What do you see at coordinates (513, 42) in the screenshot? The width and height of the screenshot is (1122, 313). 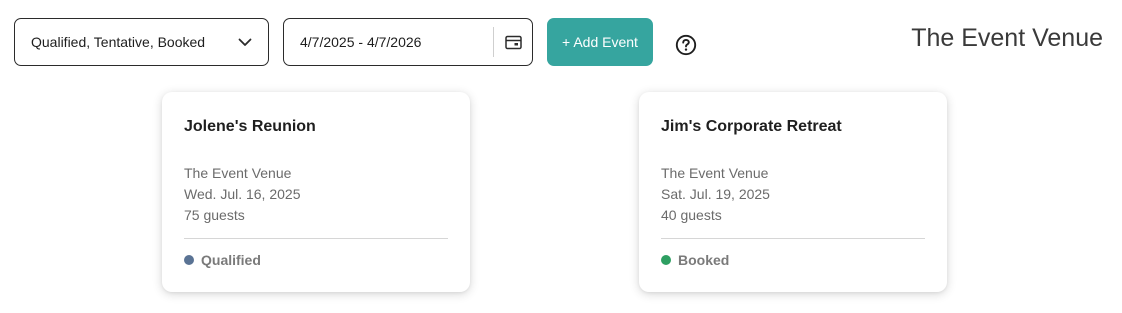 I see `calendar-icon` at bounding box center [513, 42].